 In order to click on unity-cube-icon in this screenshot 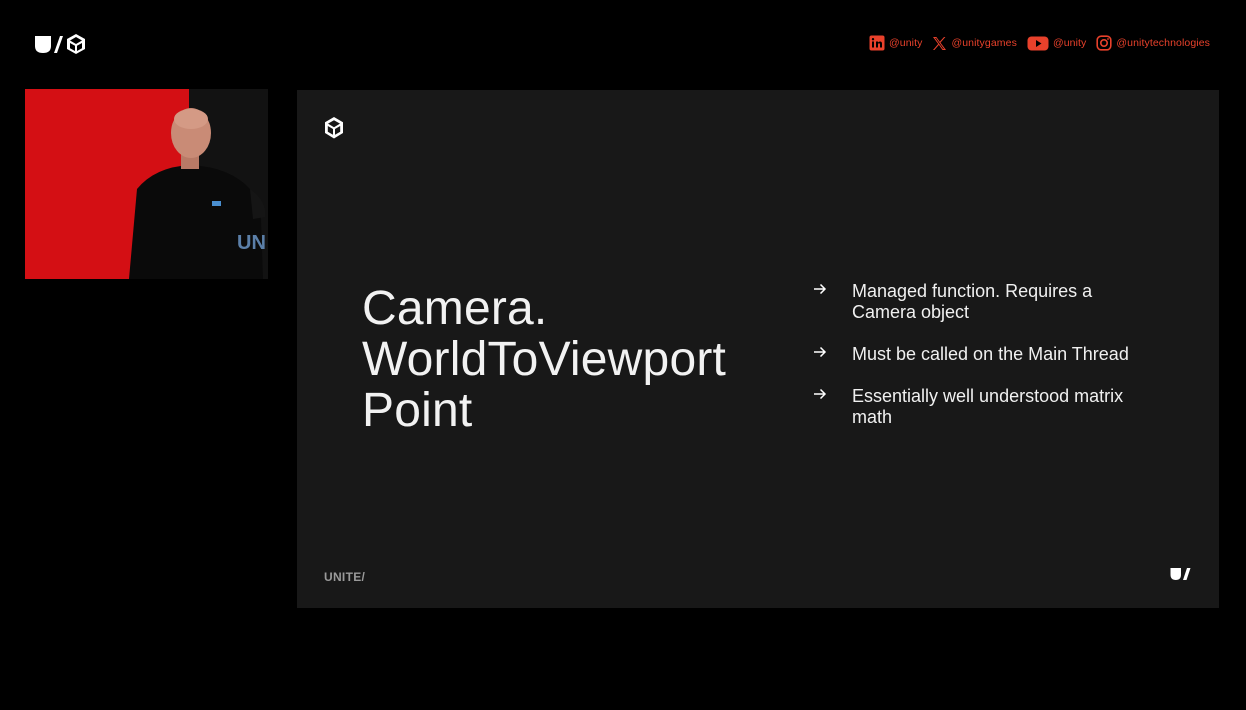, I will do `click(334, 130)`.